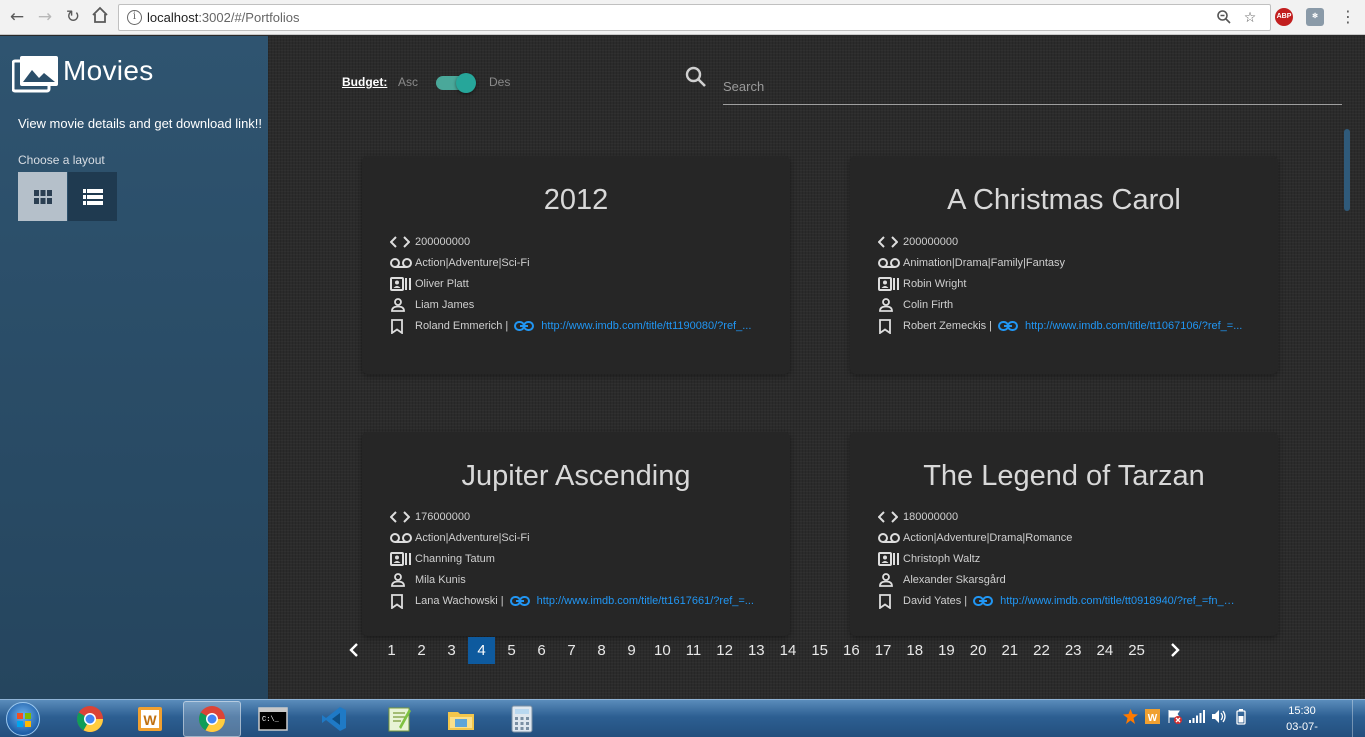  I want to click on adblock-plus-icon: ABP, so click(1284, 17).